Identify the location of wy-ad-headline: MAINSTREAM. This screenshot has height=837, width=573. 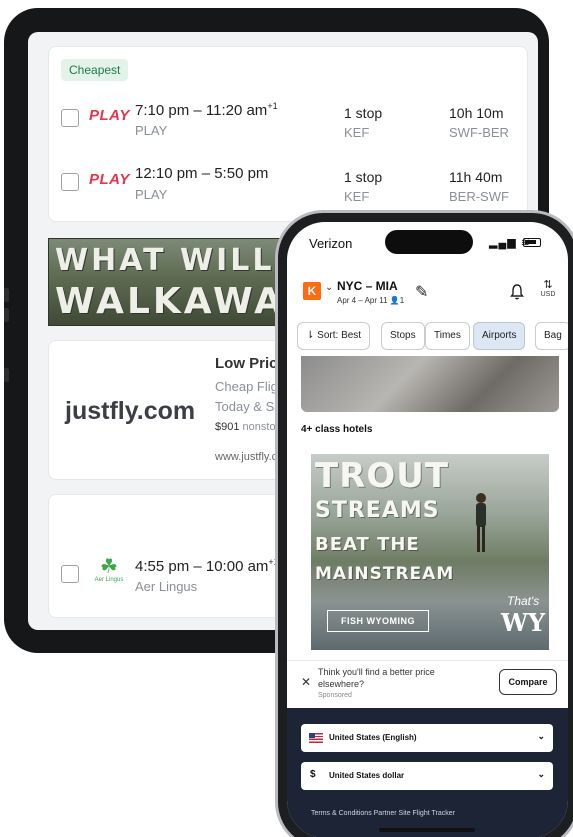
(385, 574).